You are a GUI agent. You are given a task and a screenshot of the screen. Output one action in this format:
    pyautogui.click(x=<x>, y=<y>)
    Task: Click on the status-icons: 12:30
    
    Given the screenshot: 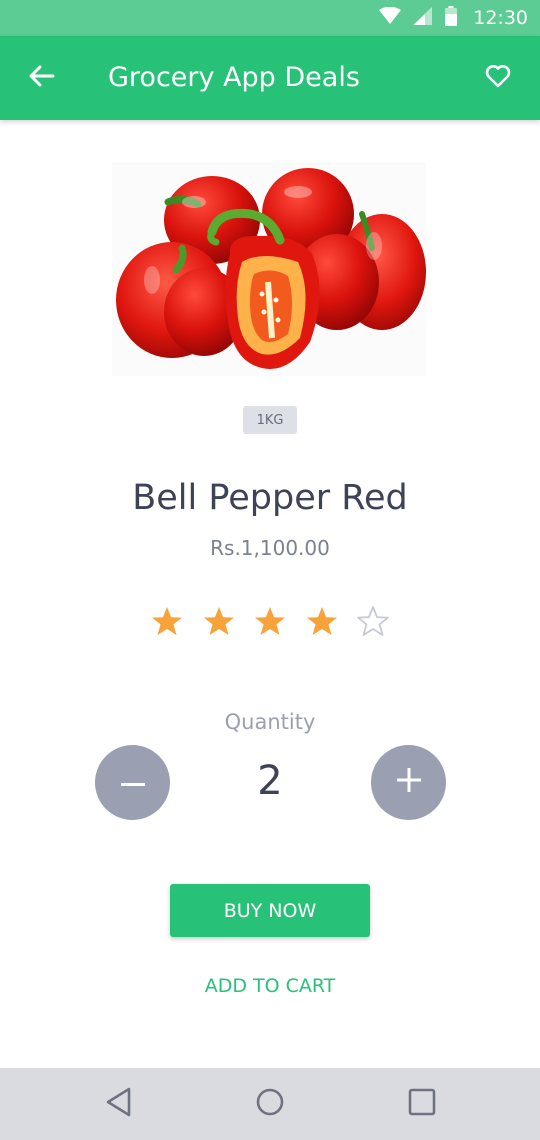 What is the action you would take?
    pyautogui.click(x=453, y=18)
    